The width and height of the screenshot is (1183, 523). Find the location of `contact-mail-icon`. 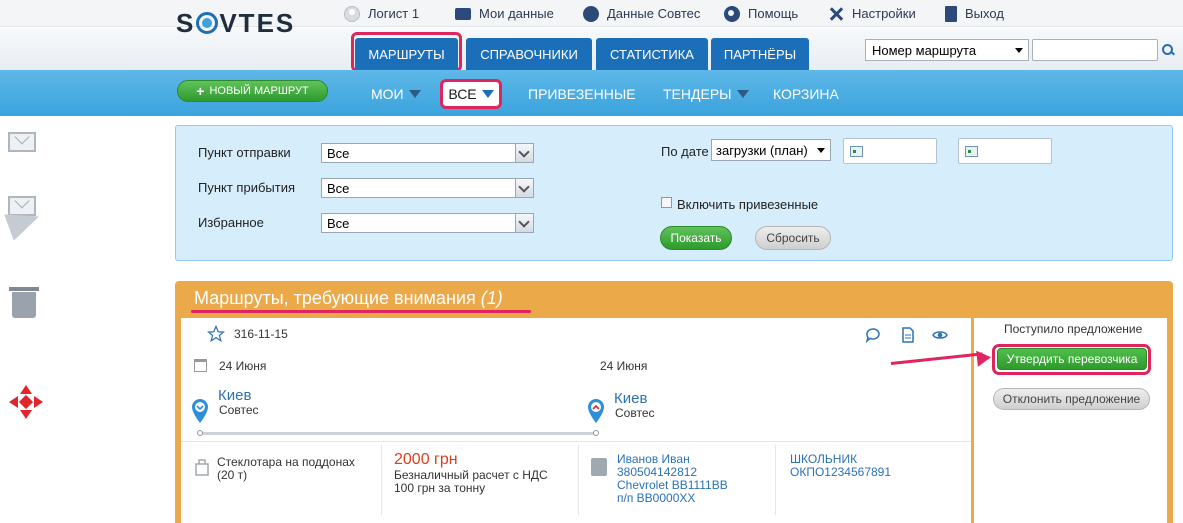

contact-mail-icon is located at coordinates (22, 142).